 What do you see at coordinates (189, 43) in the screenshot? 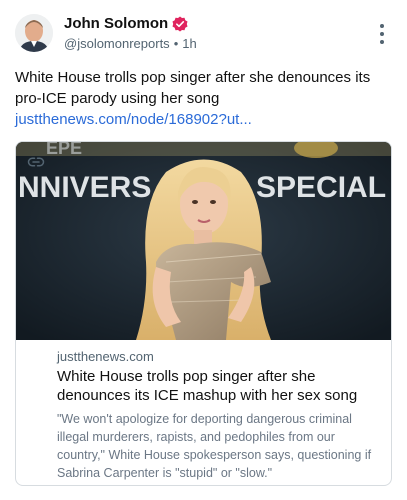
I see `post-time: 1h` at bounding box center [189, 43].